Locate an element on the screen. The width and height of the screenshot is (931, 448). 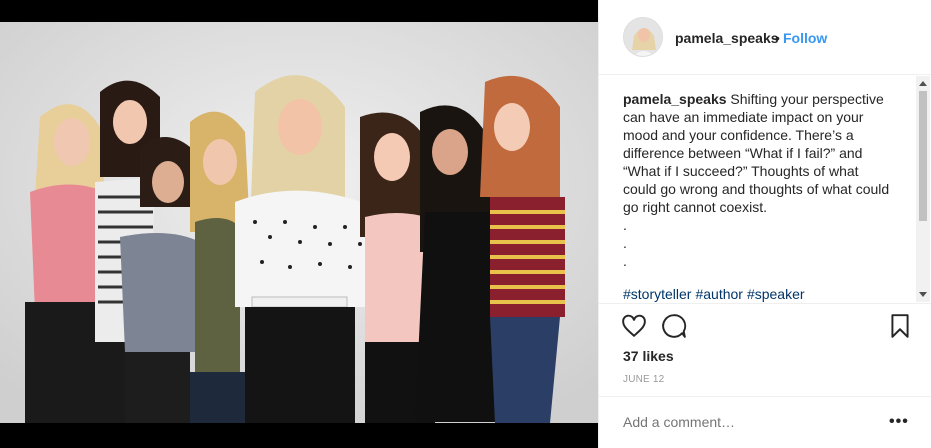
post-date: JUNE 12 is located at coordinates (644, 379).